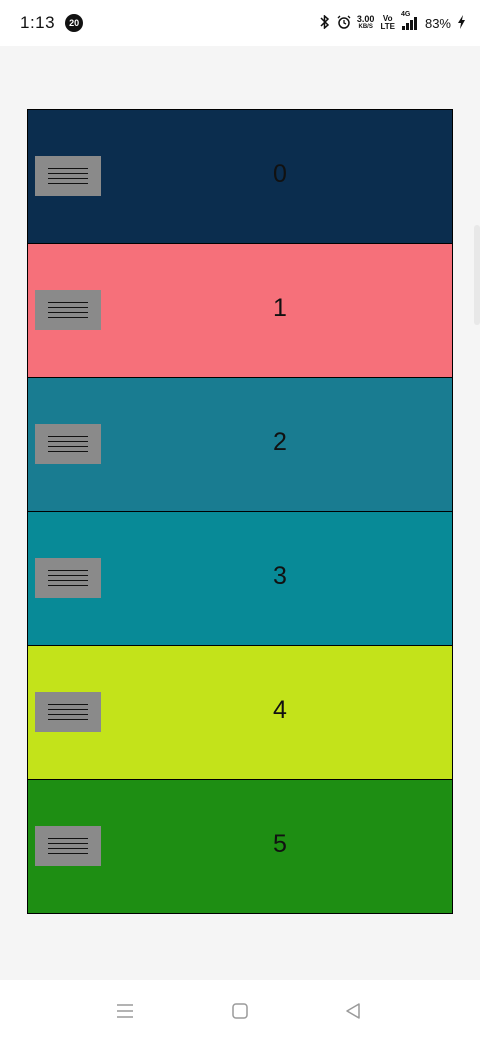 The image size is (480, 1040). I want to click on volte-indicator: Vo LTE, so click(387, 23).